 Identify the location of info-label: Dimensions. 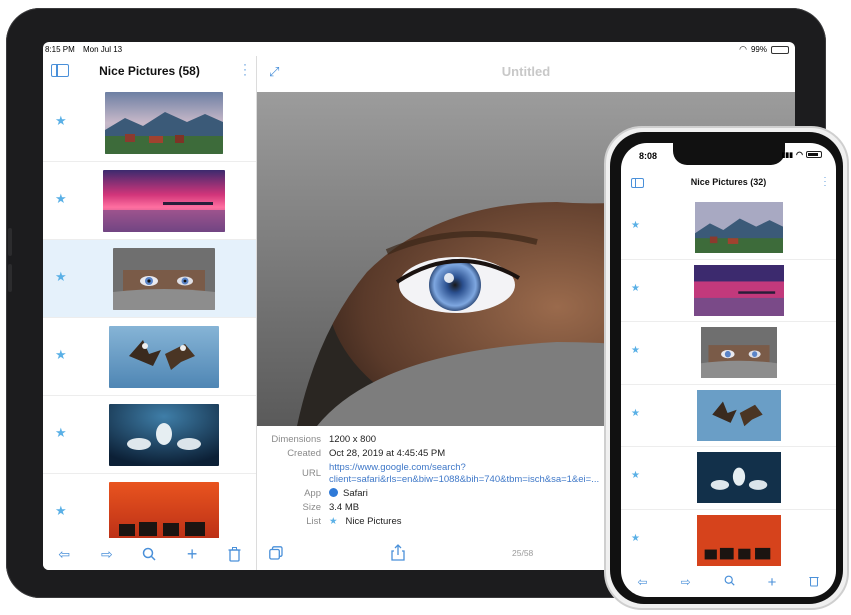
(296, 439).